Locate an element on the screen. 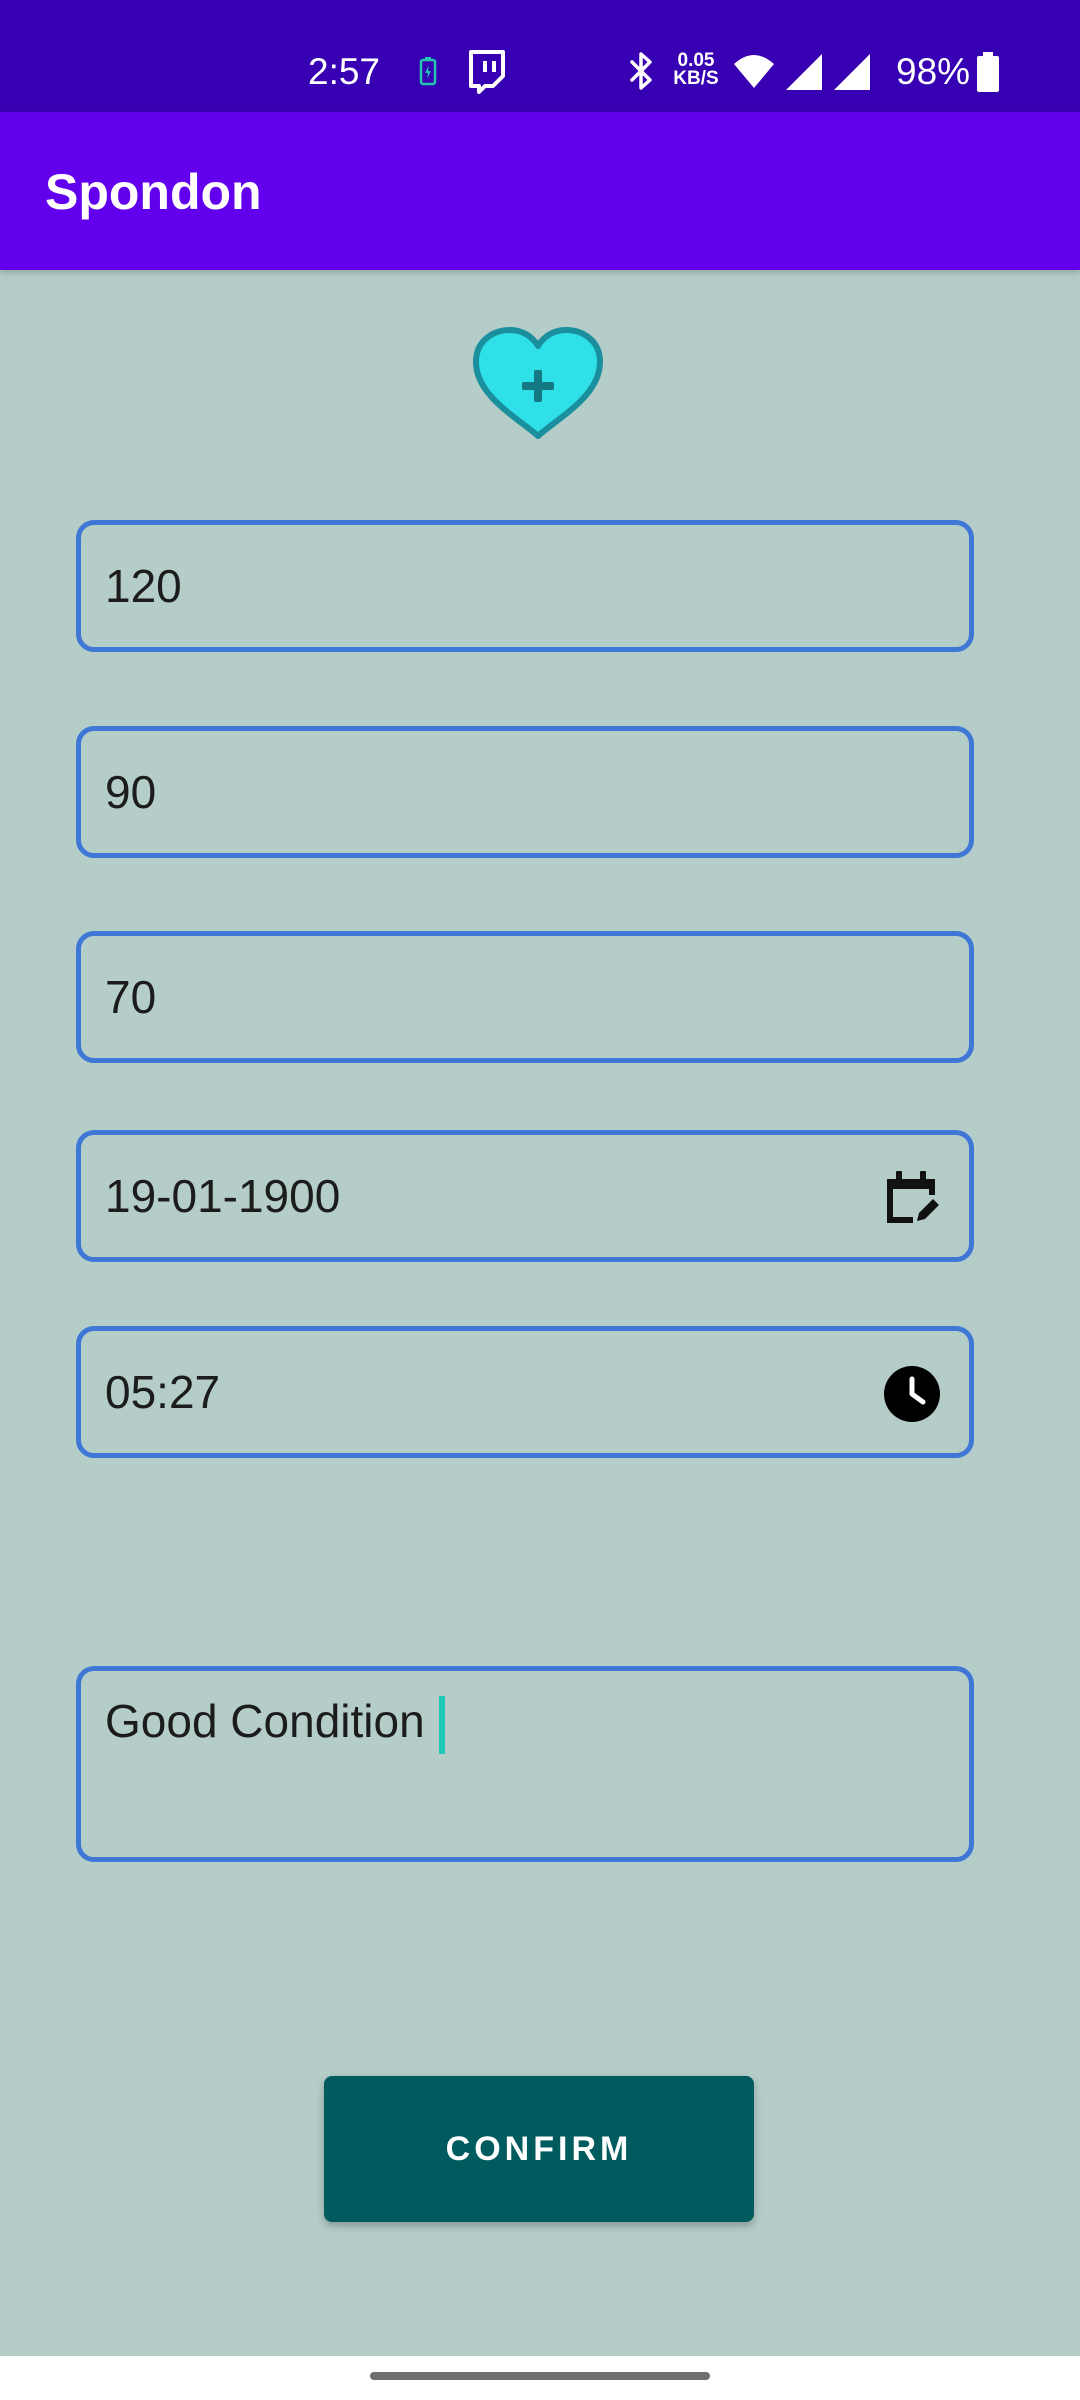 Image resolution: width=1080 pixels, height=2400 pixels. calendar-edit-icon is located at coordinates (912, 1198).